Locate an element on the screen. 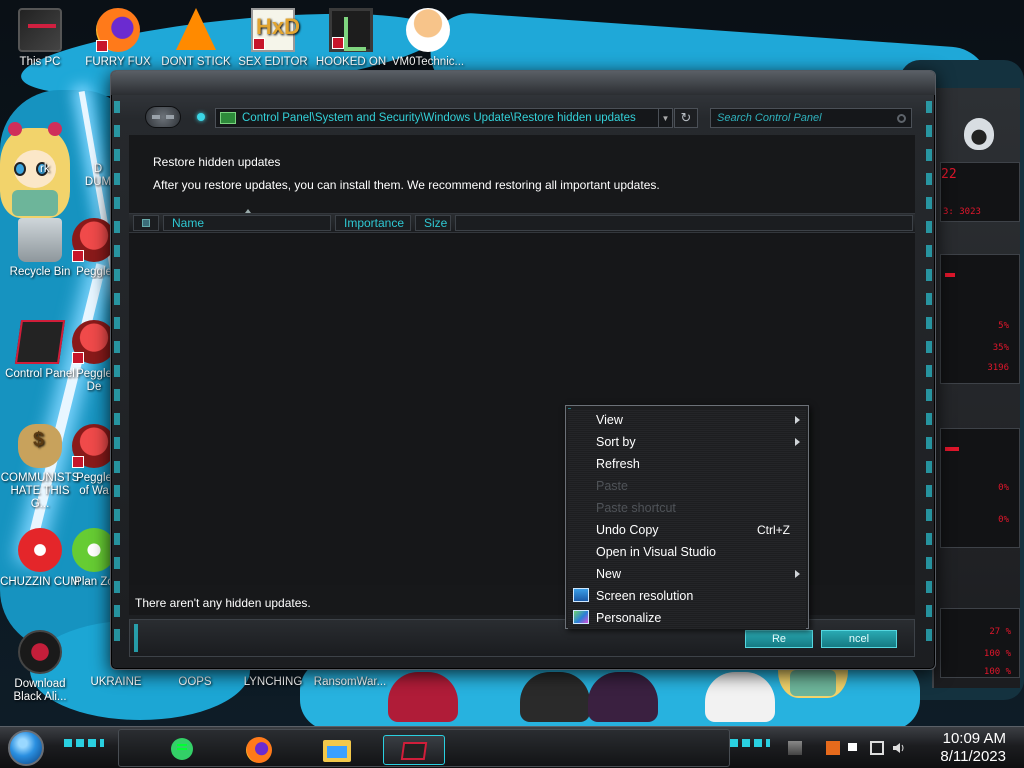  wallpaper-shoe is located at coordinates (555, 697).